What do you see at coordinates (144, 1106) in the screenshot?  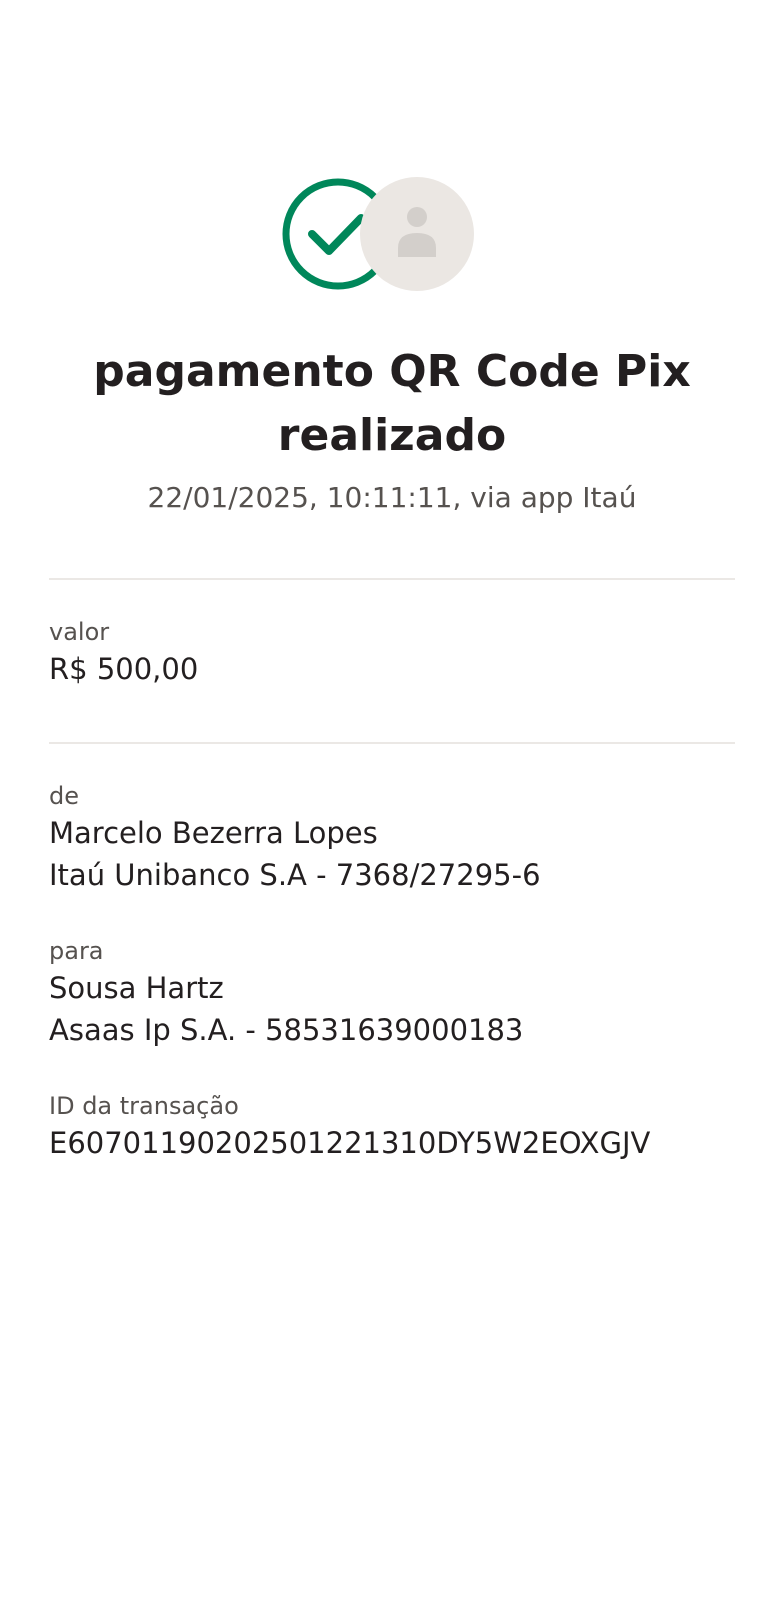 I see `transaction-id-label: ID da transação` at bounding box center [144, 1106].